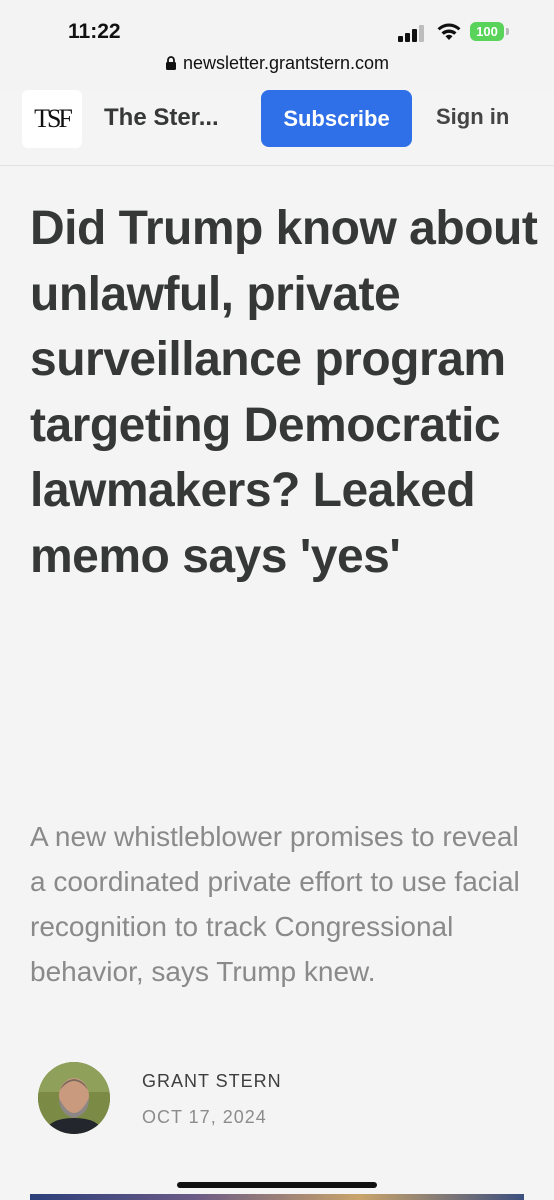  What do you see at coordinates (204, 1117) in the screenshot?
I see `publish-date: OCT 17, 2024` at bounding box center [204, 1117].